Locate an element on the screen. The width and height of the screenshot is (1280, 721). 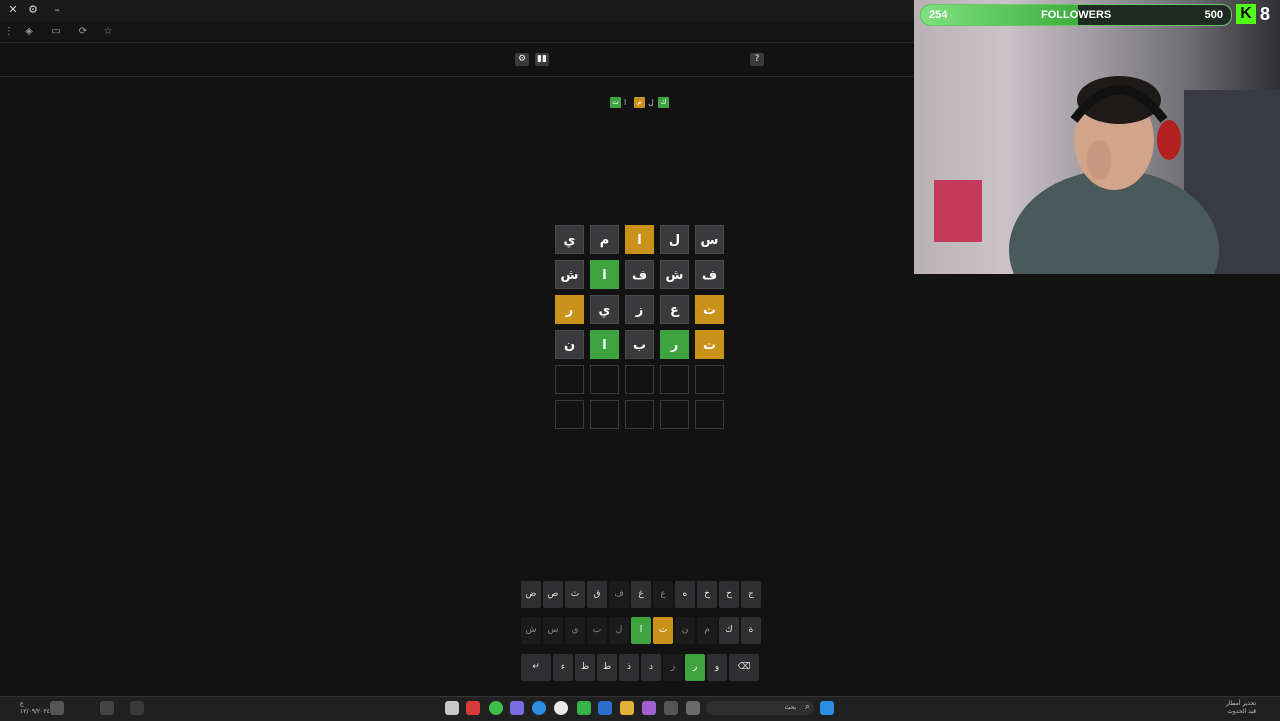
board-tile: ز is located at coordinates (639, 309).